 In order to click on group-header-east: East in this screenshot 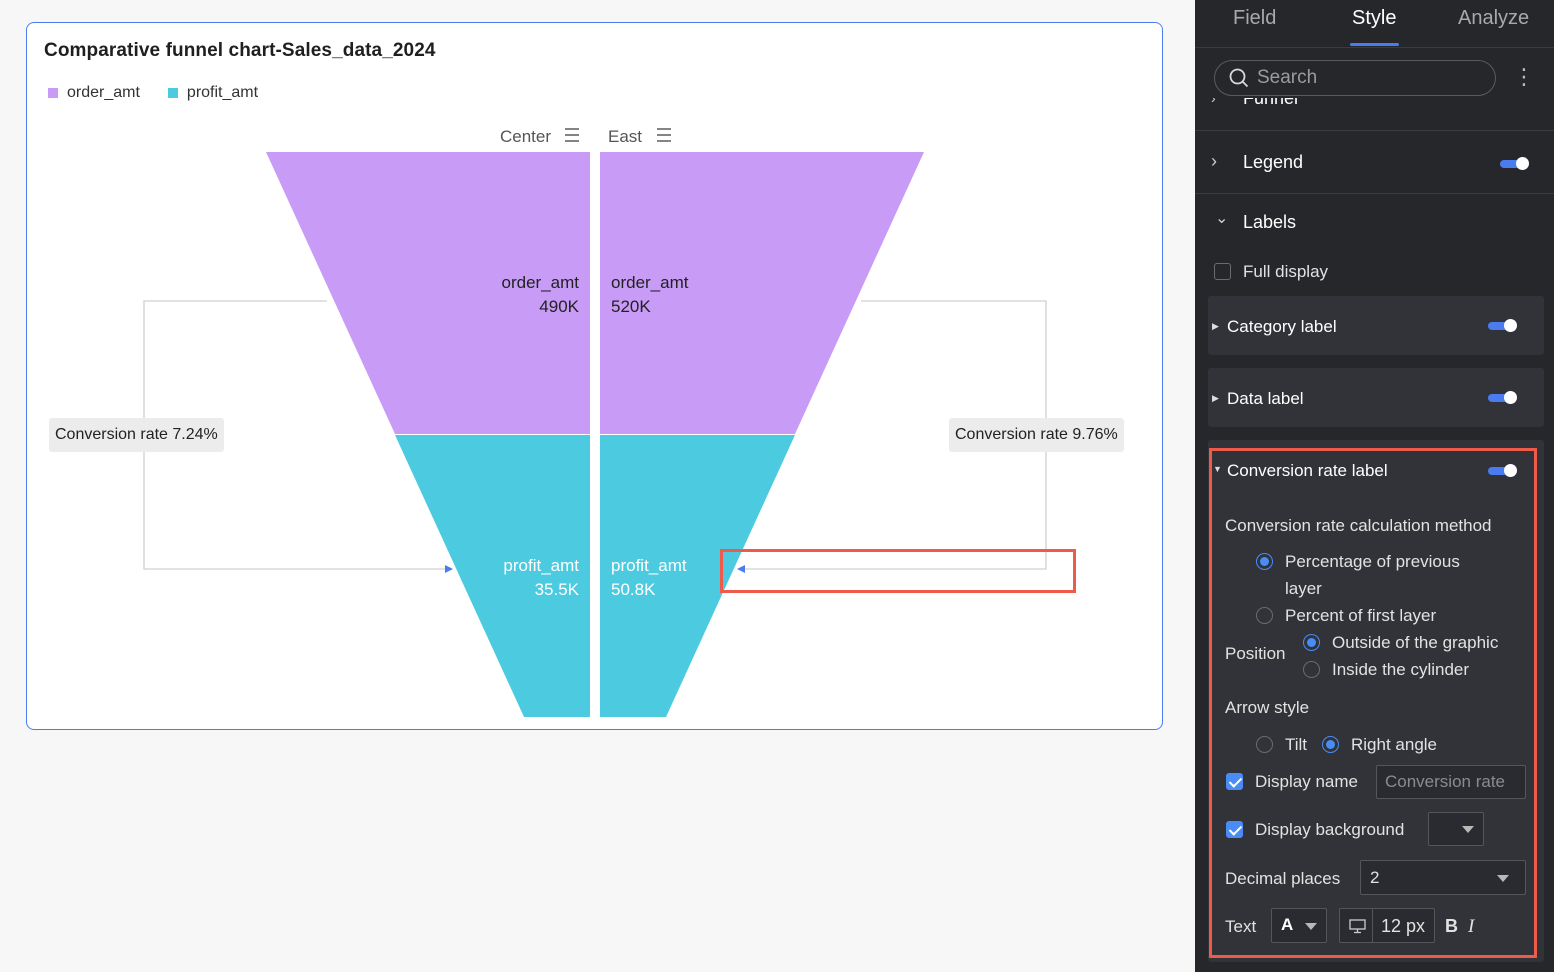, I will do `click(625, 136)`.